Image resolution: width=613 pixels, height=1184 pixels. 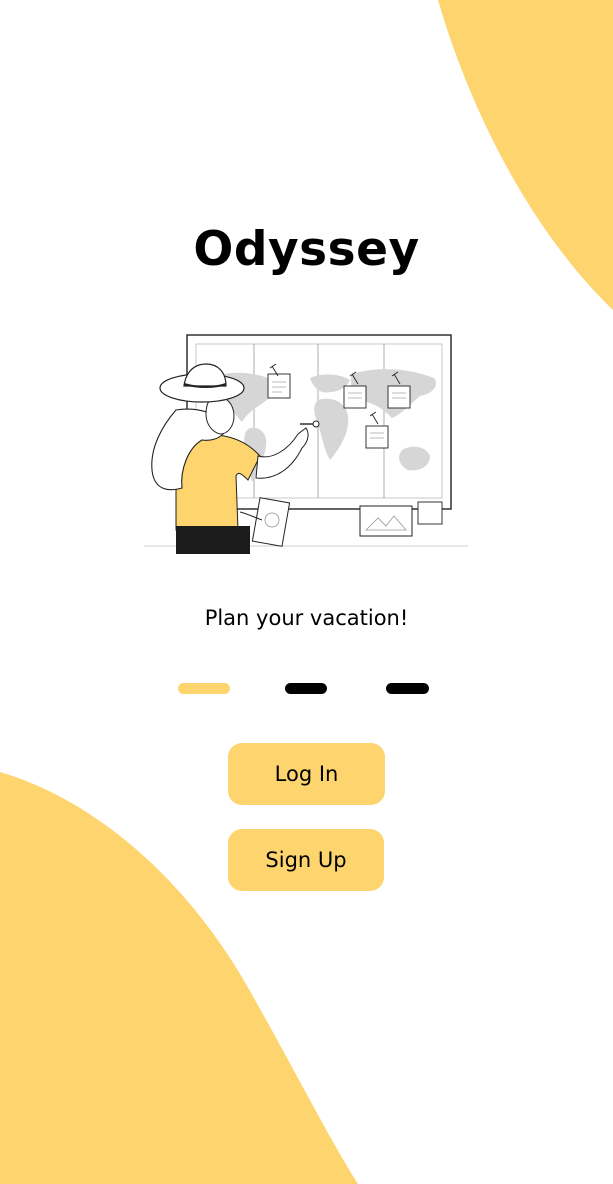 What do you see at coordinates (306, 249) in the screenshot?
I see `app-title: Odyssey` at bounding box center [306, 249].